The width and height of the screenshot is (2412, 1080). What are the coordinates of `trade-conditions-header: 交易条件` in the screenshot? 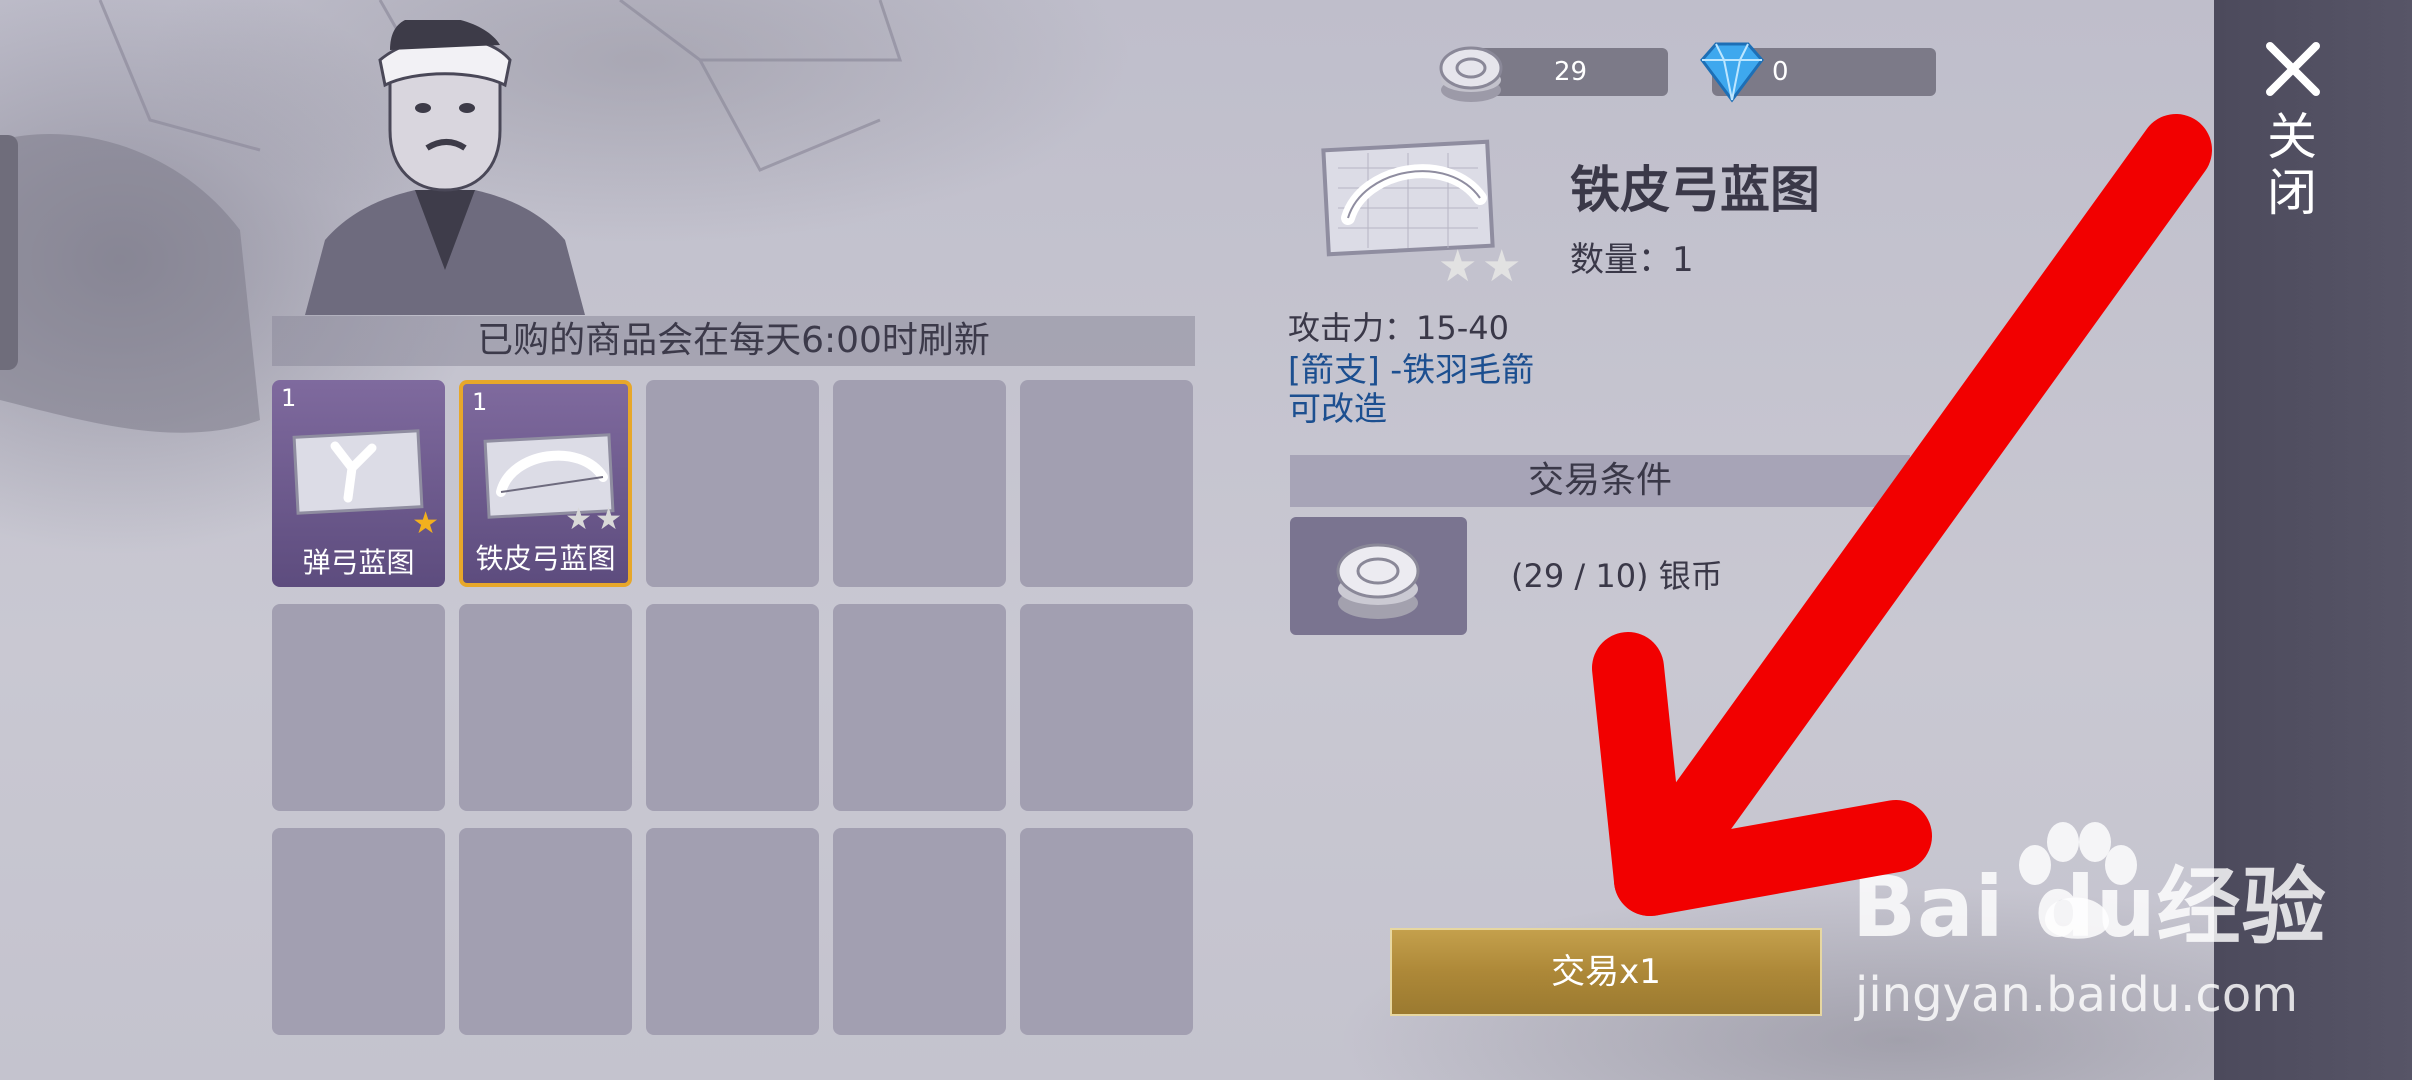 It's located at (1600, 481).